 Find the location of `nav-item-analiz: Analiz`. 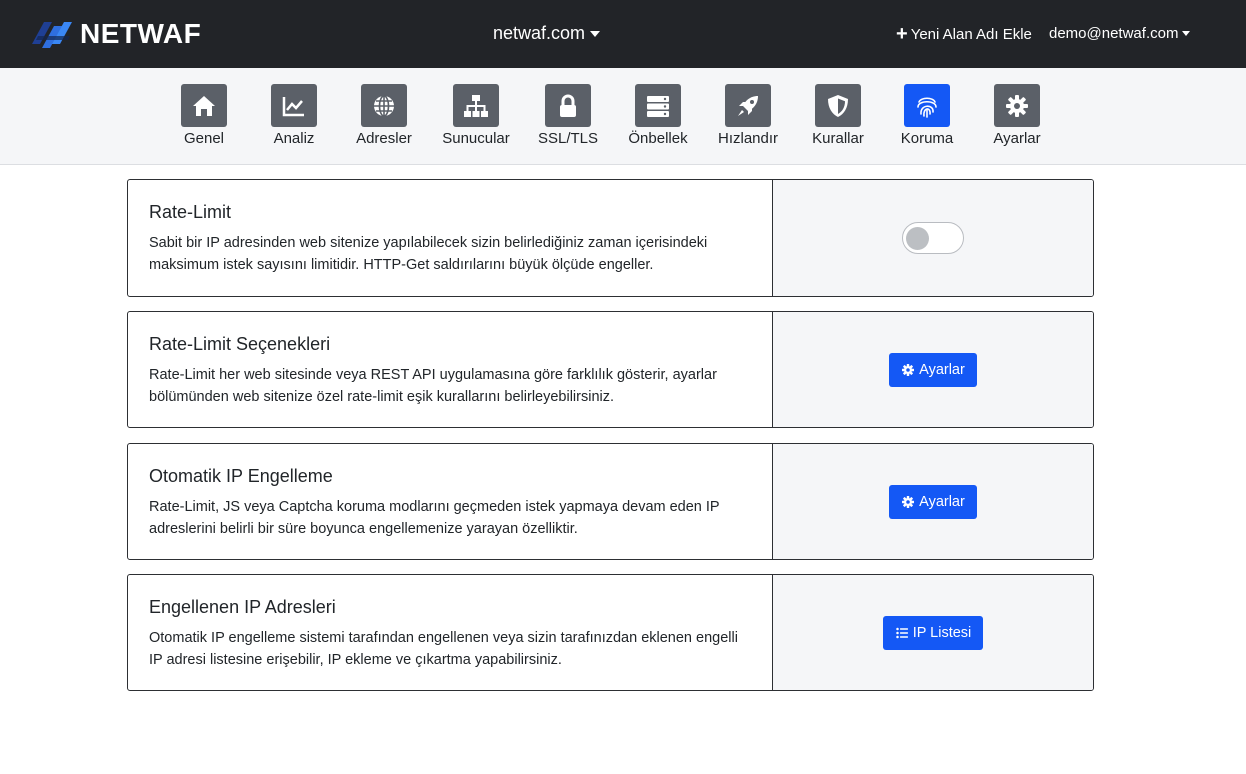

nav-item-analiz: Analiz is located at coordinates (294, 115).